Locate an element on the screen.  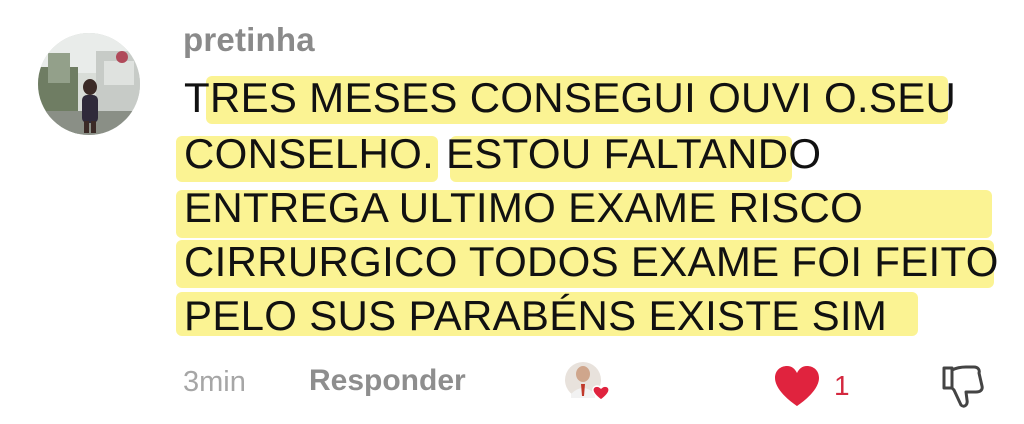
like-button: 1 is located at coordinates (812, 386).